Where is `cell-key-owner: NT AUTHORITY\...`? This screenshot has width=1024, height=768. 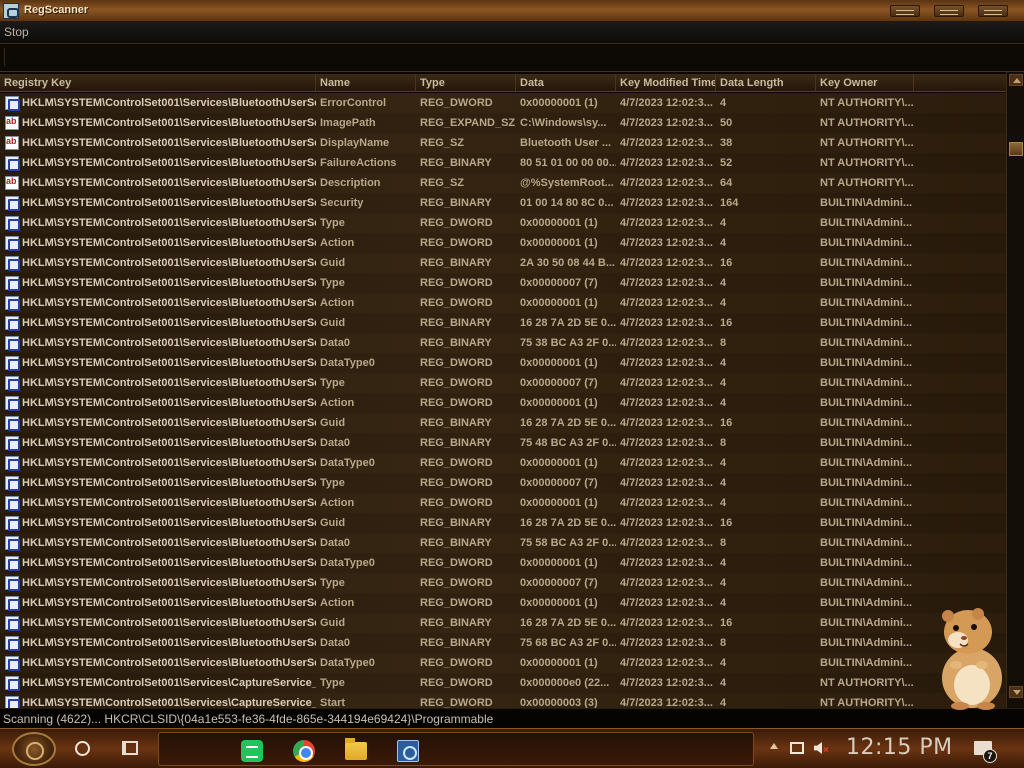 cell-key-owner: NT AUTHORITY\... is located at coordinates (867, 103).